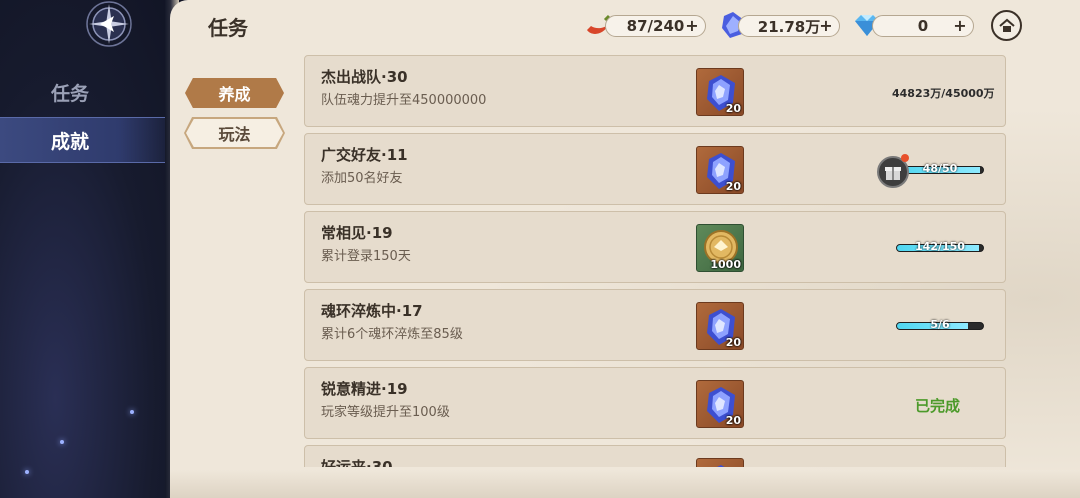 Image resolution: width=1080 pixels, height=498 pixels. What do you see at coordinates (721, 466) in the screenshot?
I see `soul-crystal-icon` at bounding box center [721, 466].